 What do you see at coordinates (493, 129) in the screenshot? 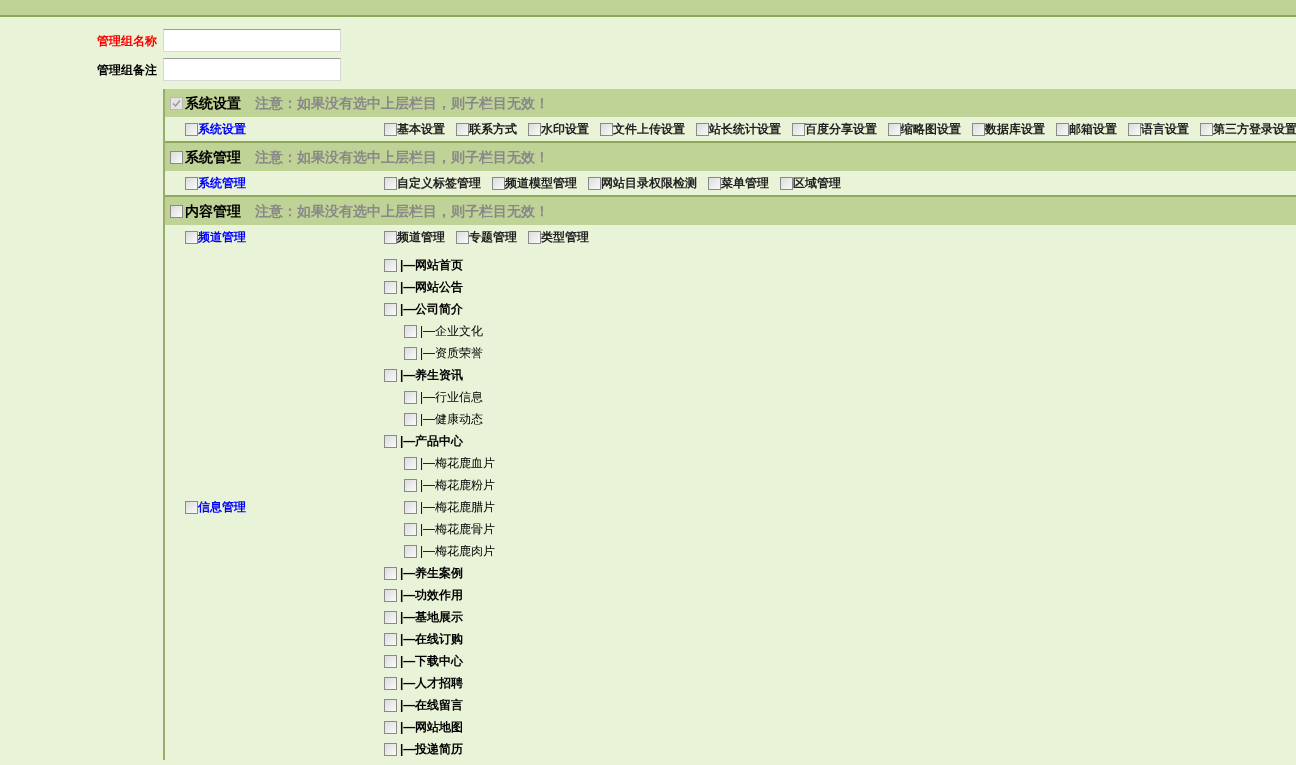
I see `permission-label: 联系方式` at bounding box center [493, 129].